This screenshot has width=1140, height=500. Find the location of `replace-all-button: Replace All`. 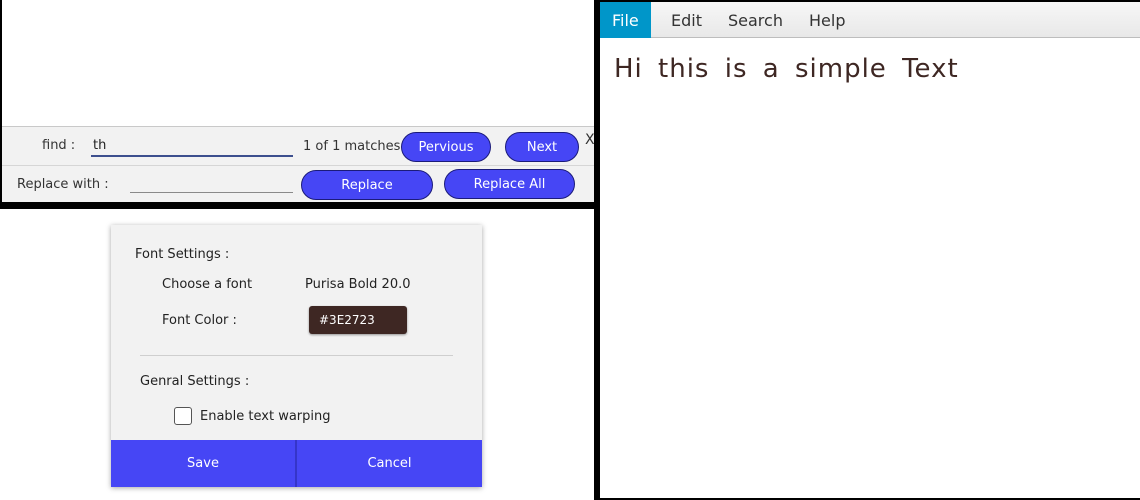

replace-all-button: Replace All is located at coordinates (509, 184).